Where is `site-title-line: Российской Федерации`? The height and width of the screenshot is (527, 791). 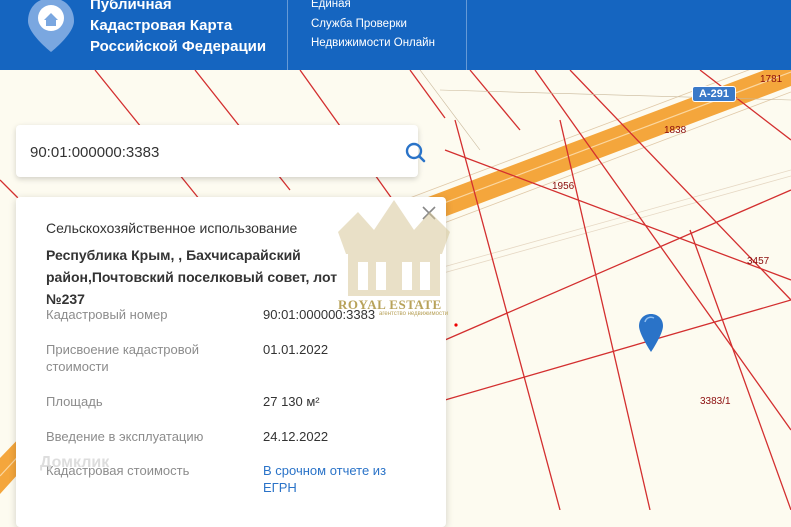 site-title-line: Российской Федерации is located at coordinates (178, 46).